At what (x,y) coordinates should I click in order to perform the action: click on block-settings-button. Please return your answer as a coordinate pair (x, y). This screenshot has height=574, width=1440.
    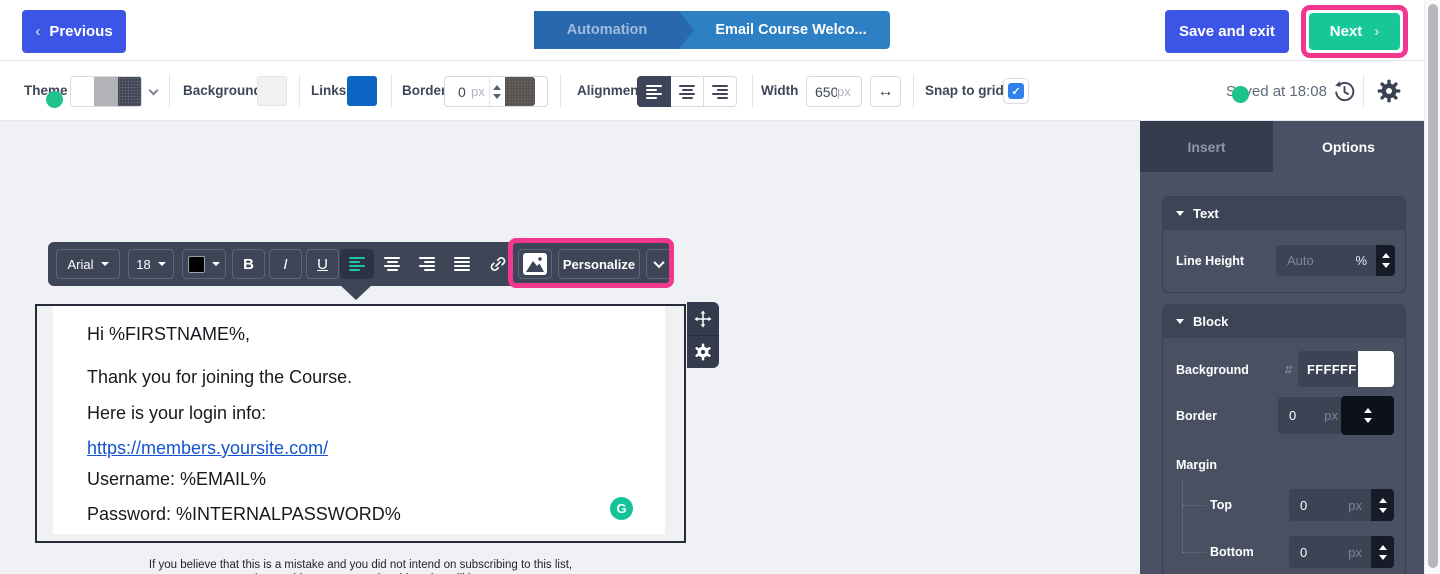
    Looking at the image, I should click on (703, 351).